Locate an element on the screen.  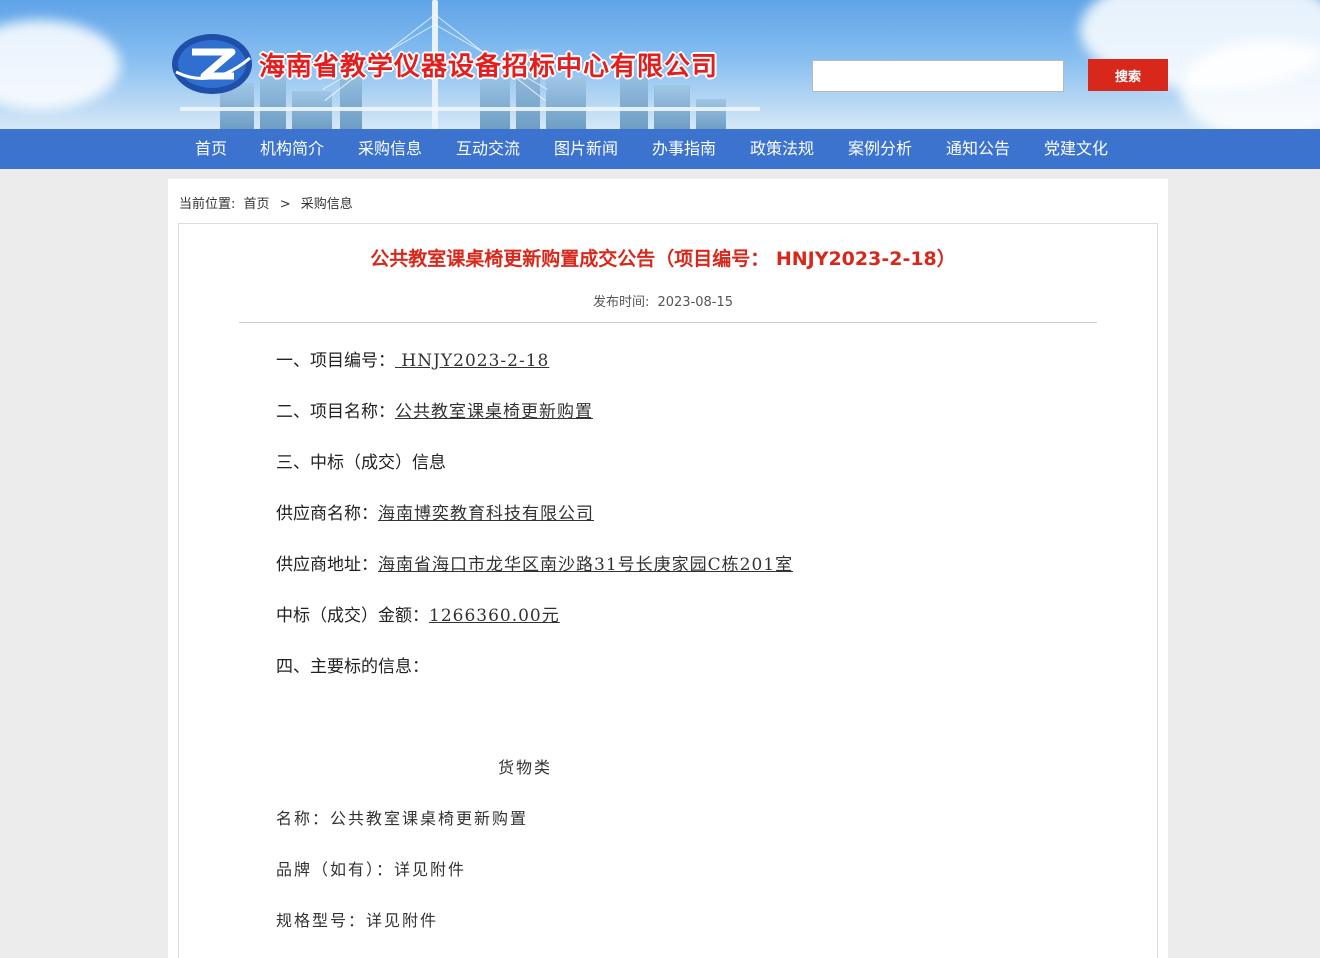
site-name: 海南省教学仪器设备招标中心有限公司 is located at coordinates (489, 67).